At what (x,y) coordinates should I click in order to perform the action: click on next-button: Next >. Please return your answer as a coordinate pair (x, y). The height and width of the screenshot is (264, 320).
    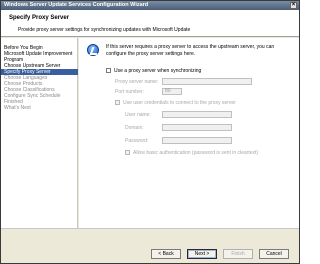
    Looking at the image, I should click on (202, 254).